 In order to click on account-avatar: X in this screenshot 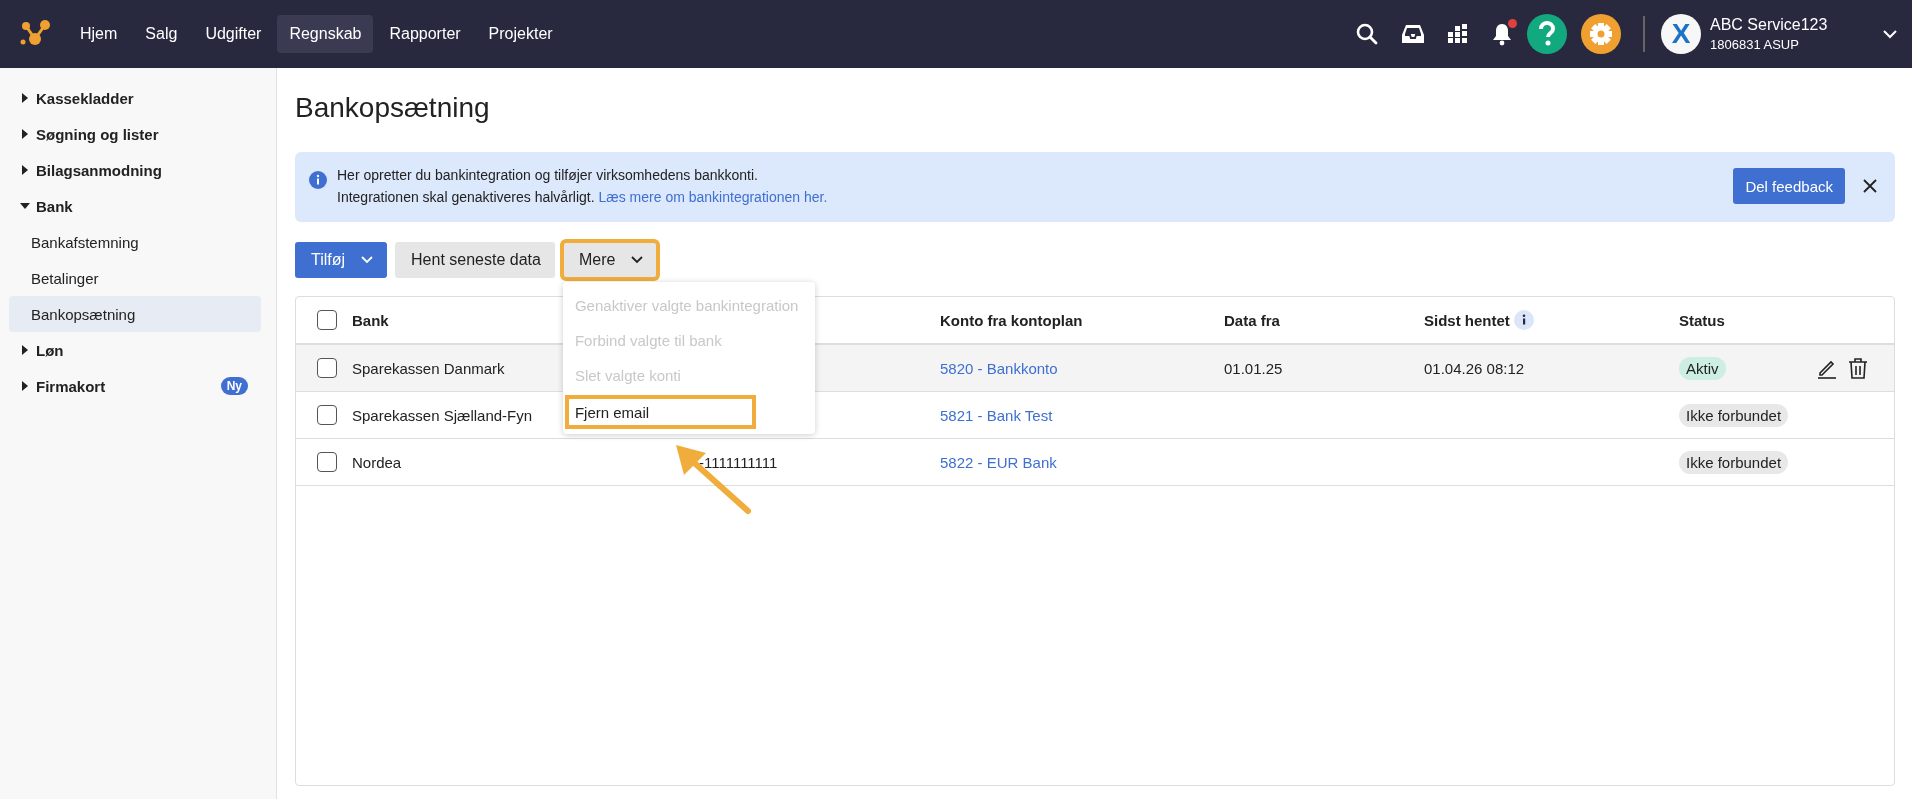, I will do `click(1681, 34)`.